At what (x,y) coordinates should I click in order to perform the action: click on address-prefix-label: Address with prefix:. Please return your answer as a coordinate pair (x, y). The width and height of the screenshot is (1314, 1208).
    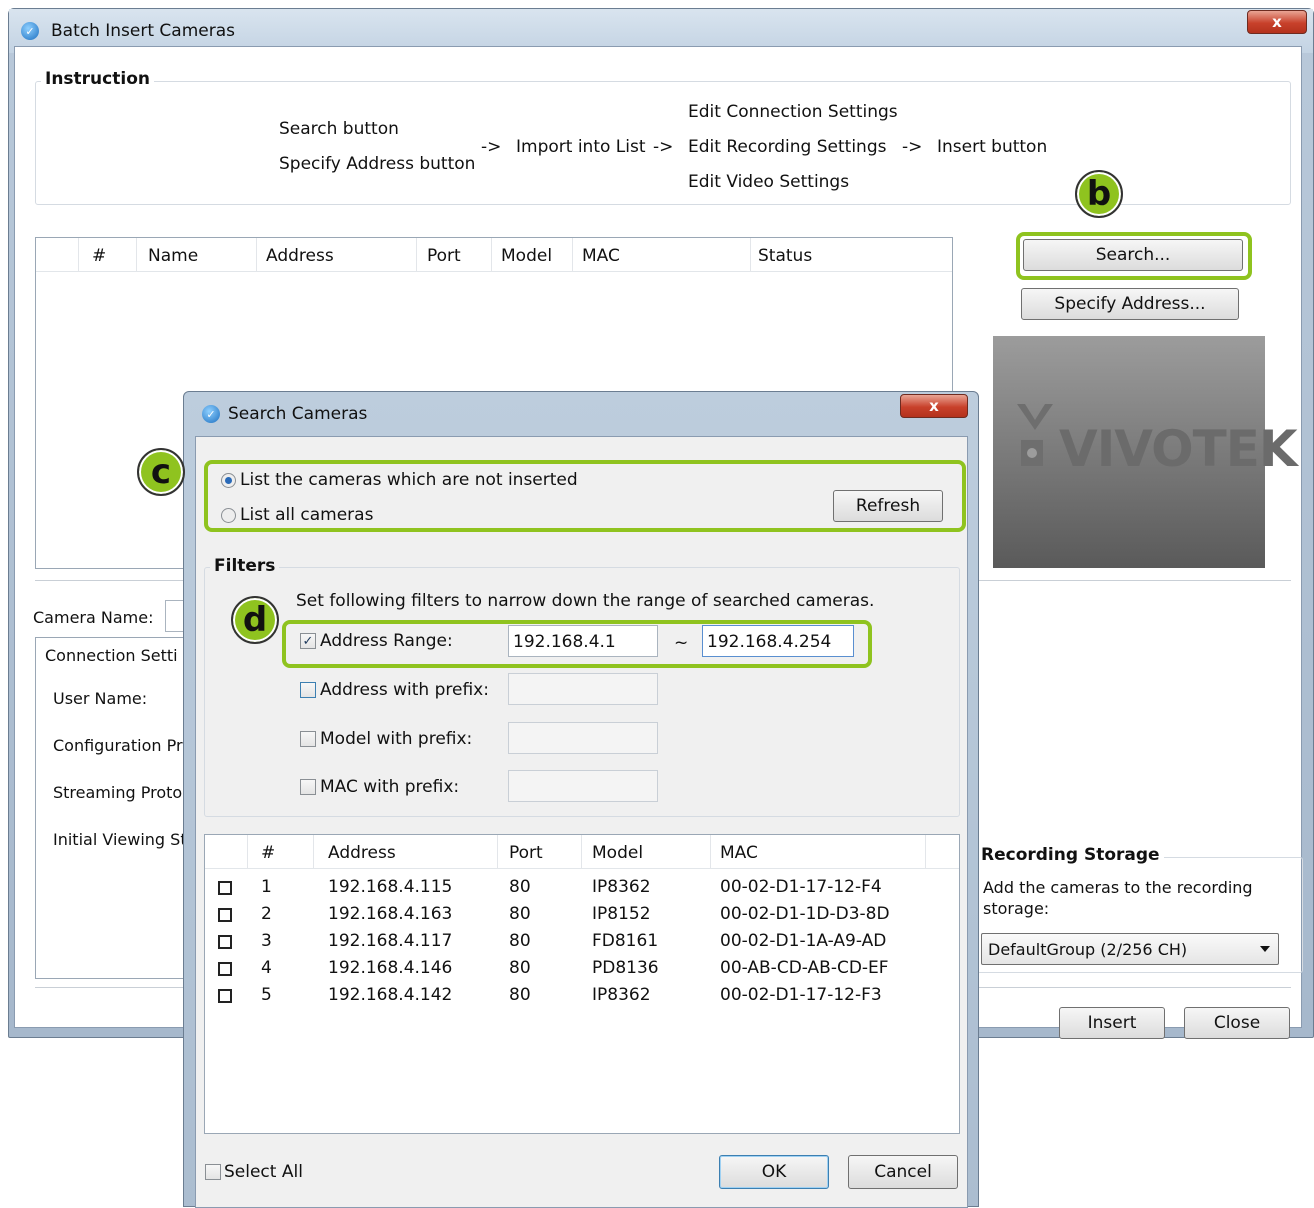
    Looking at the image, I should click on (404, 690).